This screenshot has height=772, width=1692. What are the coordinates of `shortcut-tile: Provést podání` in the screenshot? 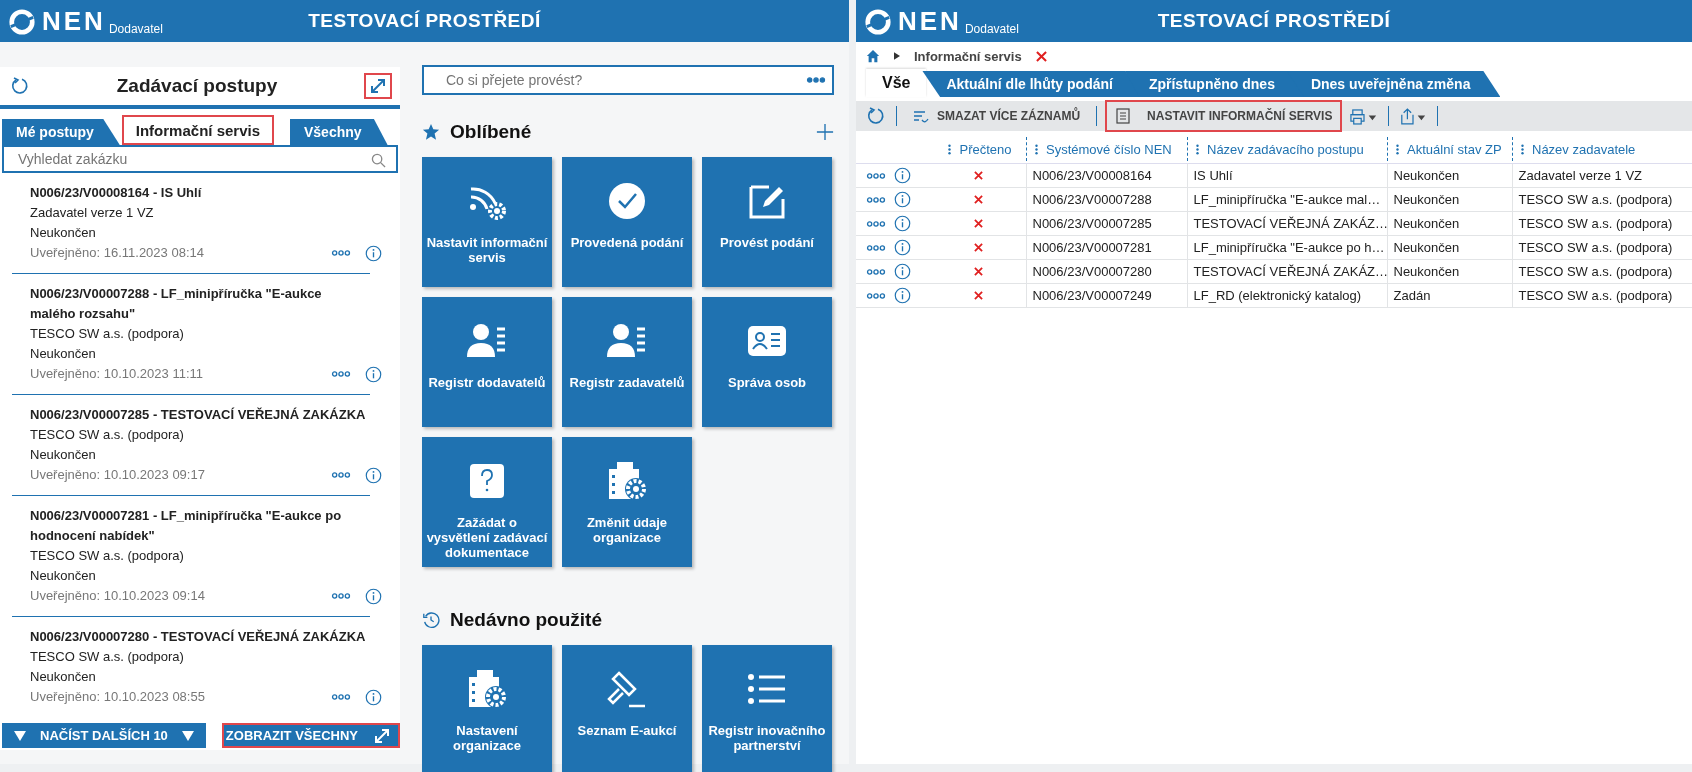 It's located at (767, 222).